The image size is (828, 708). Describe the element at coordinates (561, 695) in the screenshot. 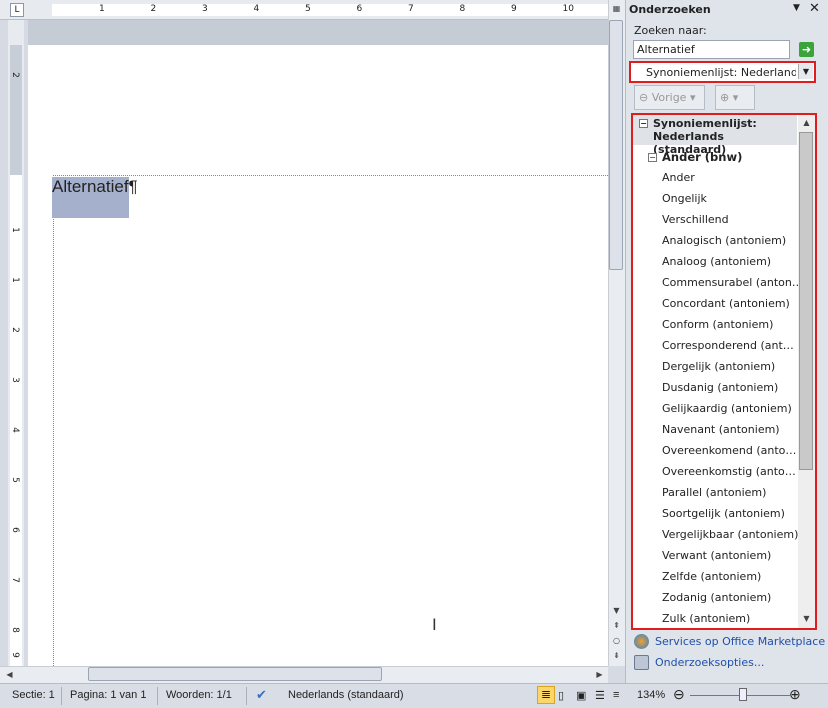

I see `full-screen-reading-icon: ▯` at that location.